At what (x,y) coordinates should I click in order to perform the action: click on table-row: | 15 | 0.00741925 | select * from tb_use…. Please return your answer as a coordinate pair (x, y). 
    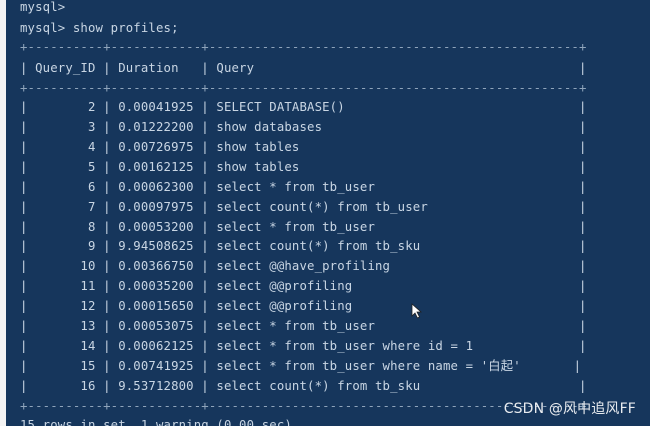
    Looking at the image, I should click on (301, 366).